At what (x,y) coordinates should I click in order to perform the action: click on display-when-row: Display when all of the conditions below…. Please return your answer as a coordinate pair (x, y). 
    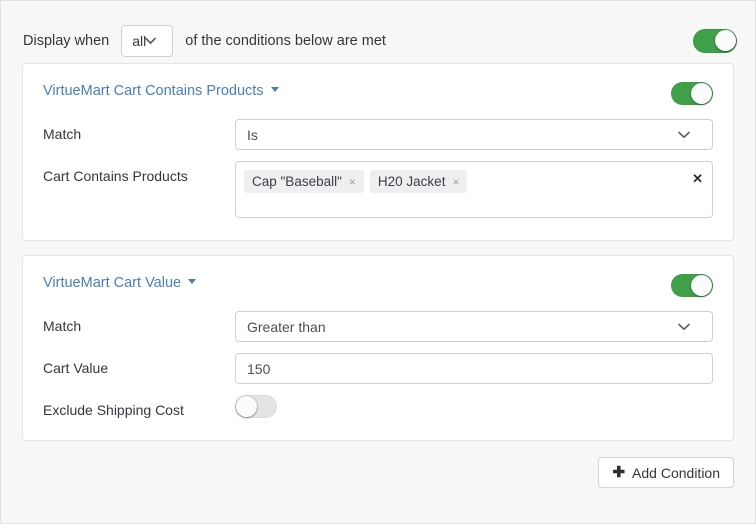
    Looking at the image, I should click on (378, 32).